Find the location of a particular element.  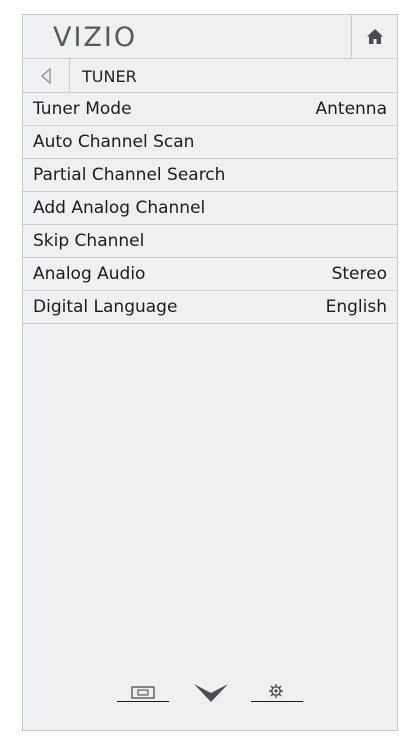

home-icon is located at coordinates (374, 36).